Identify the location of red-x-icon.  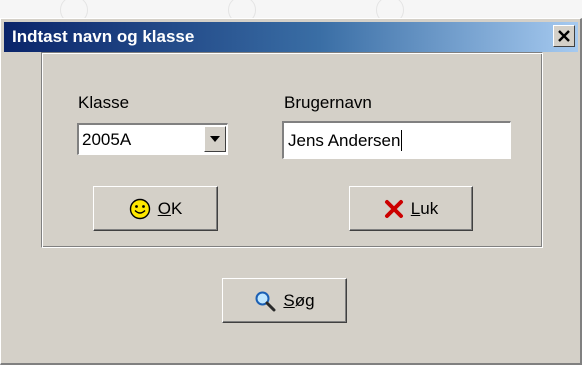
(394, 209).